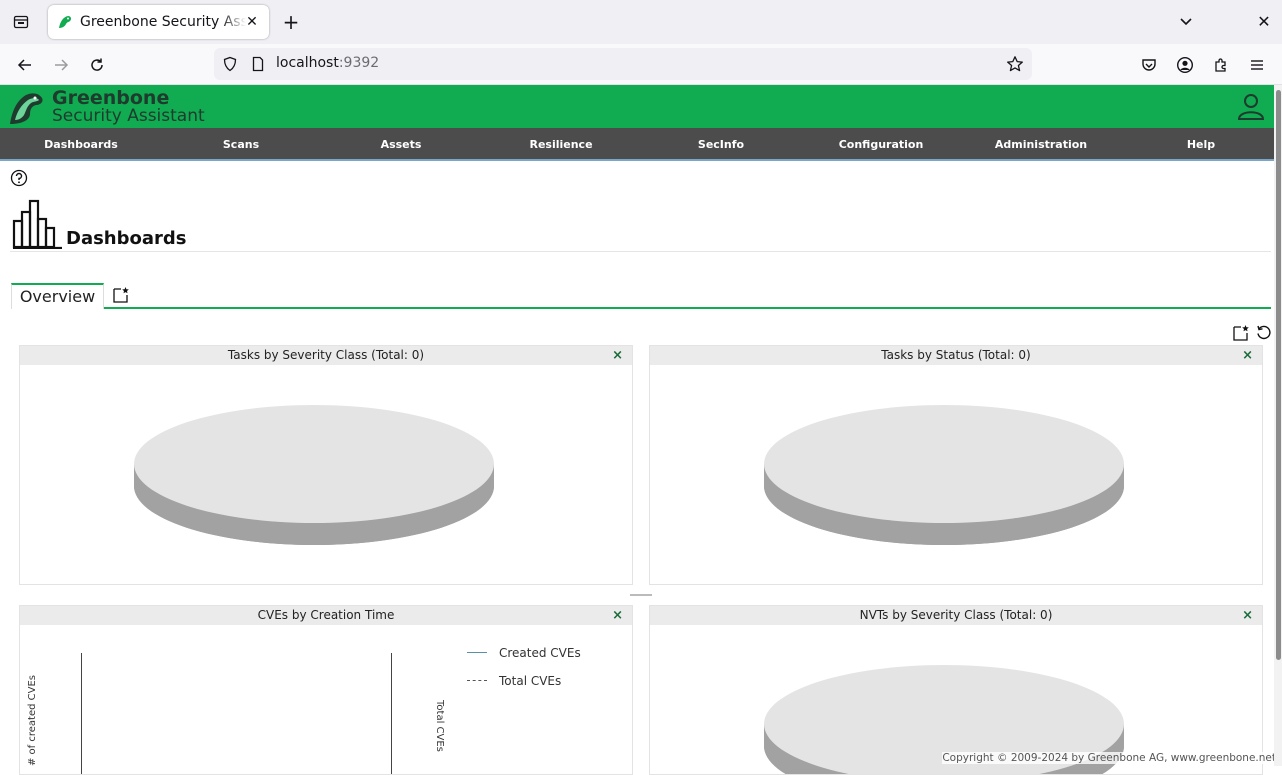  What do you see at coordinates (1257, 65) in the screenshot?
I see `app-menu-icon` at bounding box center [1257, 65].